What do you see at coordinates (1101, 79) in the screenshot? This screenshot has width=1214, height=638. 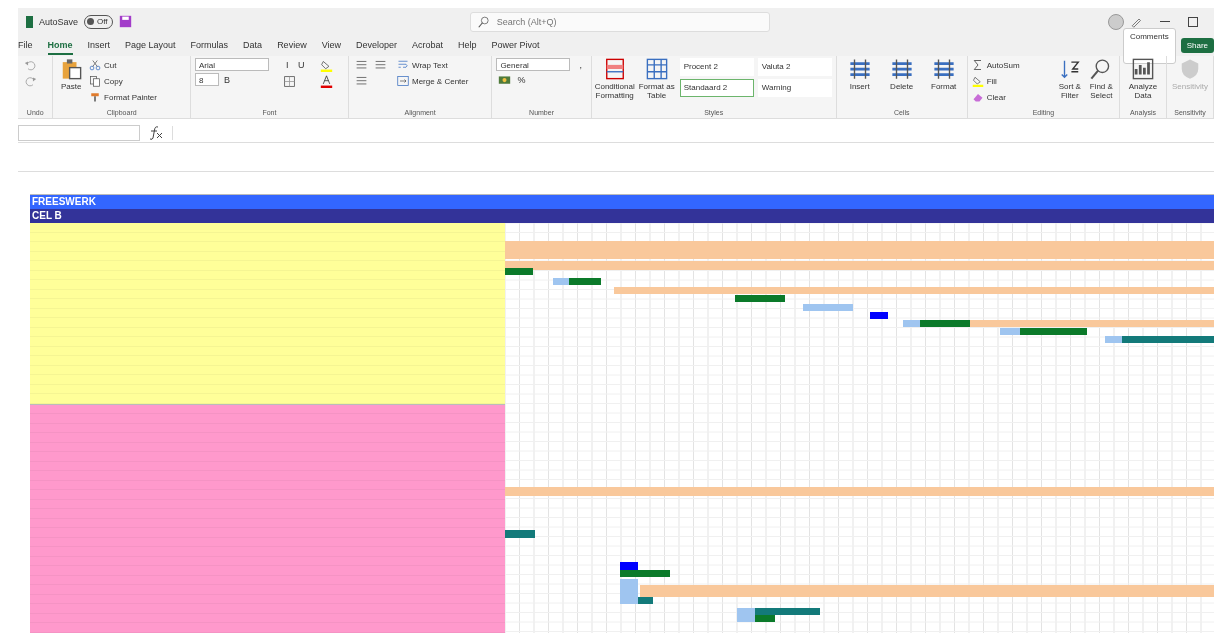 I see `ribbon-button: Find & Select` at bounding box center [1101, 79].